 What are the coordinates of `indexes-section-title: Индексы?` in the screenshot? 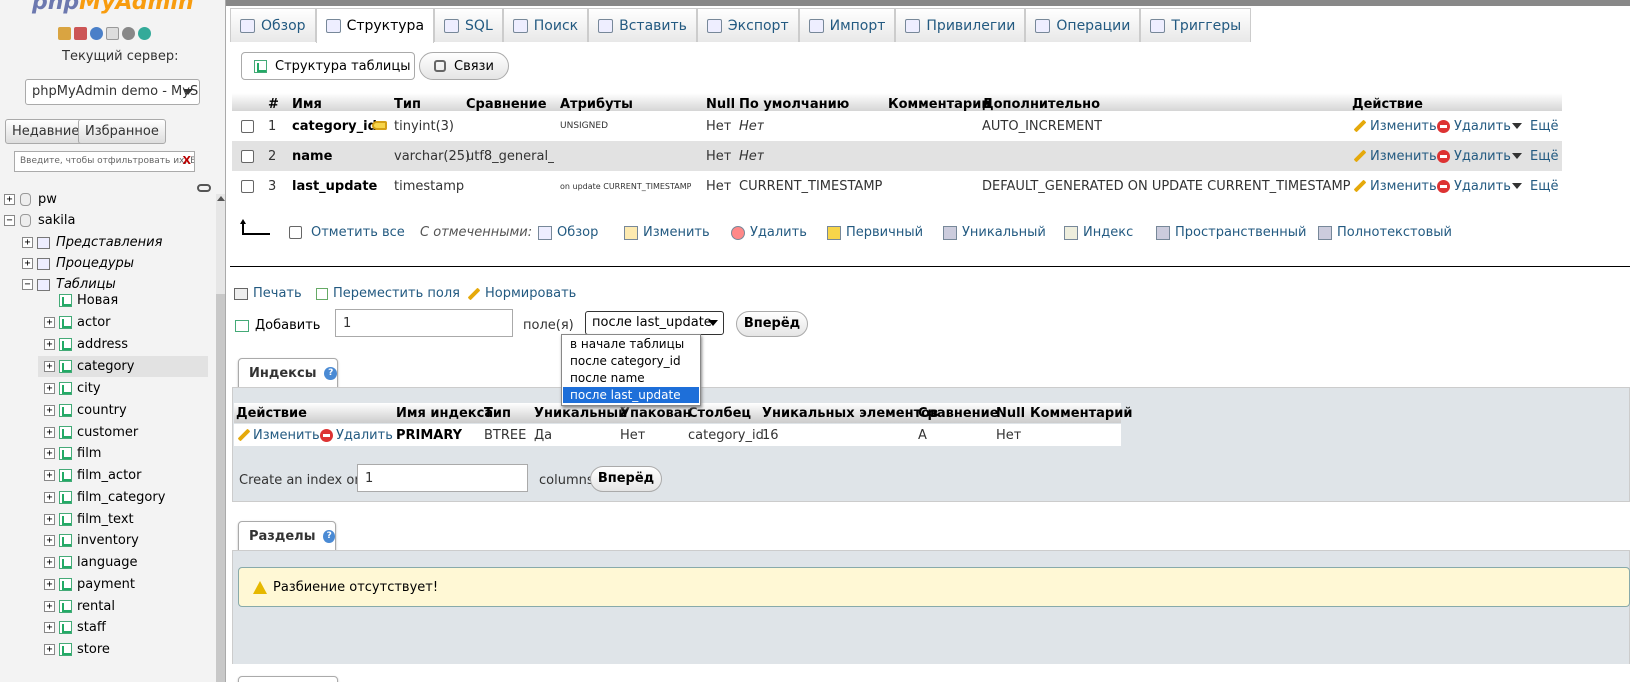 It's located at (288, 373).